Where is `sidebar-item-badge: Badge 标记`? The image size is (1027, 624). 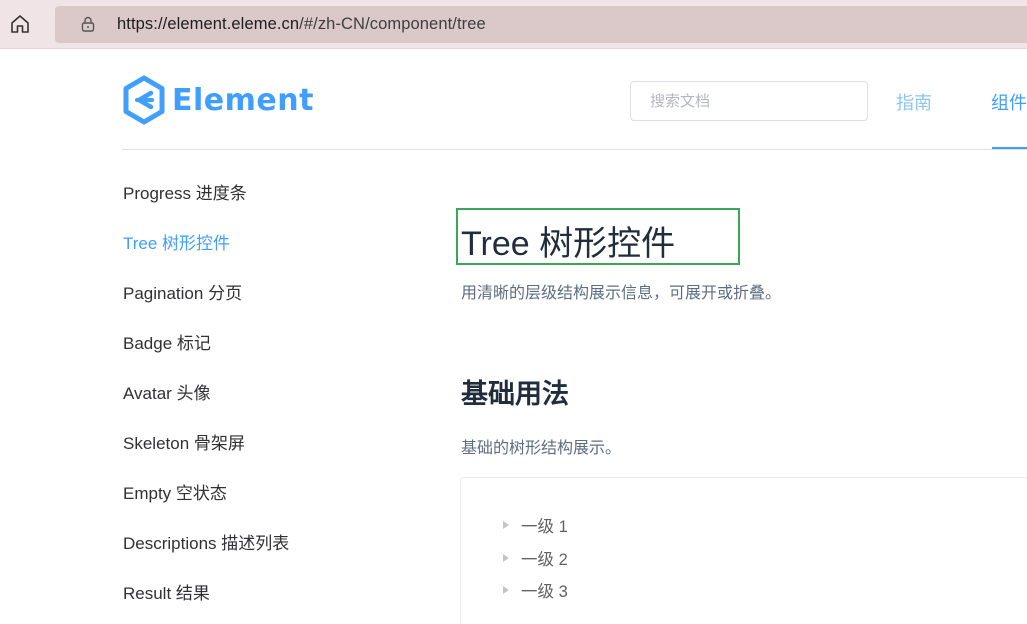 sidebar-item-badge: Badge 标记 is located at coordinates (167, 341).